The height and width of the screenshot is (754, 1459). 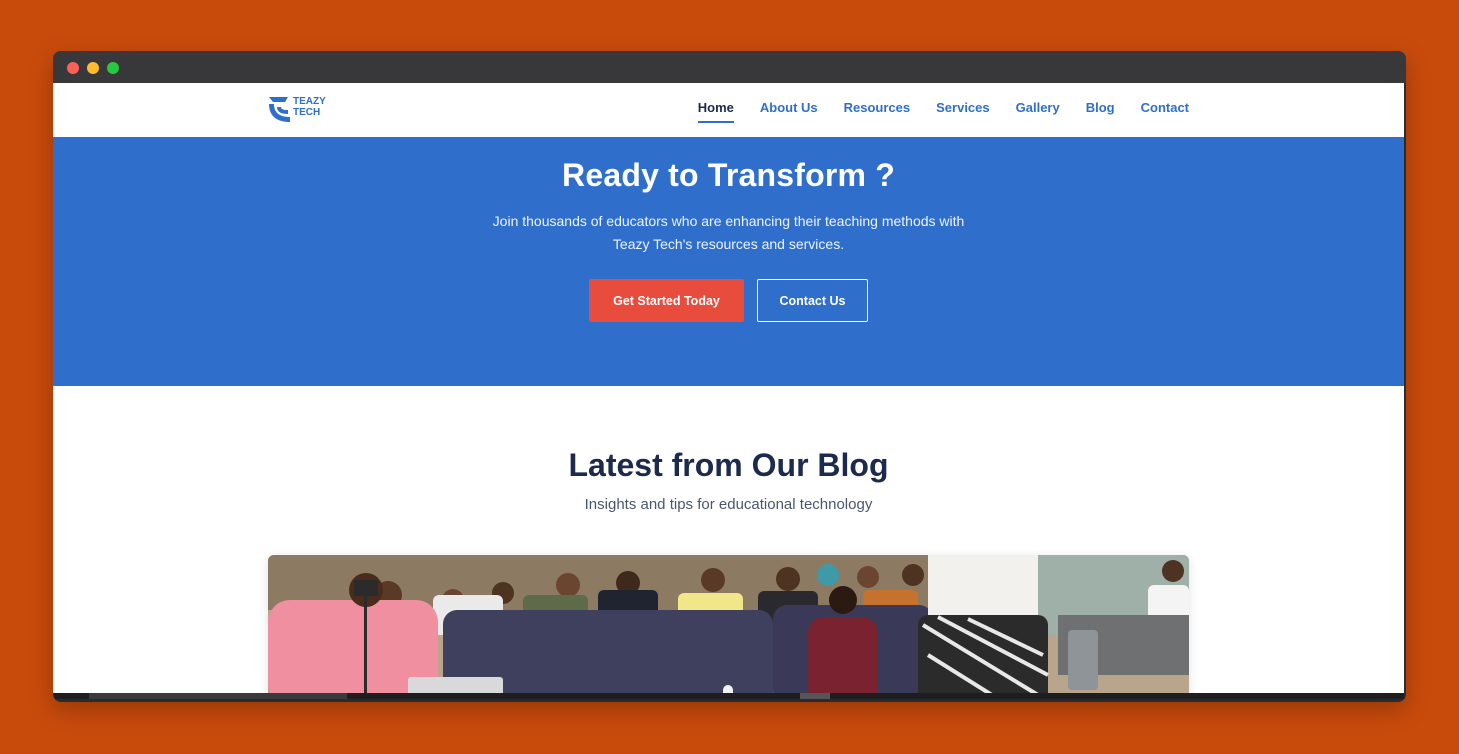 What do you see at coordinates (789, 111) in the screenshot?
I see `nav-about-us: About Us` at bounding box center [789, 111].